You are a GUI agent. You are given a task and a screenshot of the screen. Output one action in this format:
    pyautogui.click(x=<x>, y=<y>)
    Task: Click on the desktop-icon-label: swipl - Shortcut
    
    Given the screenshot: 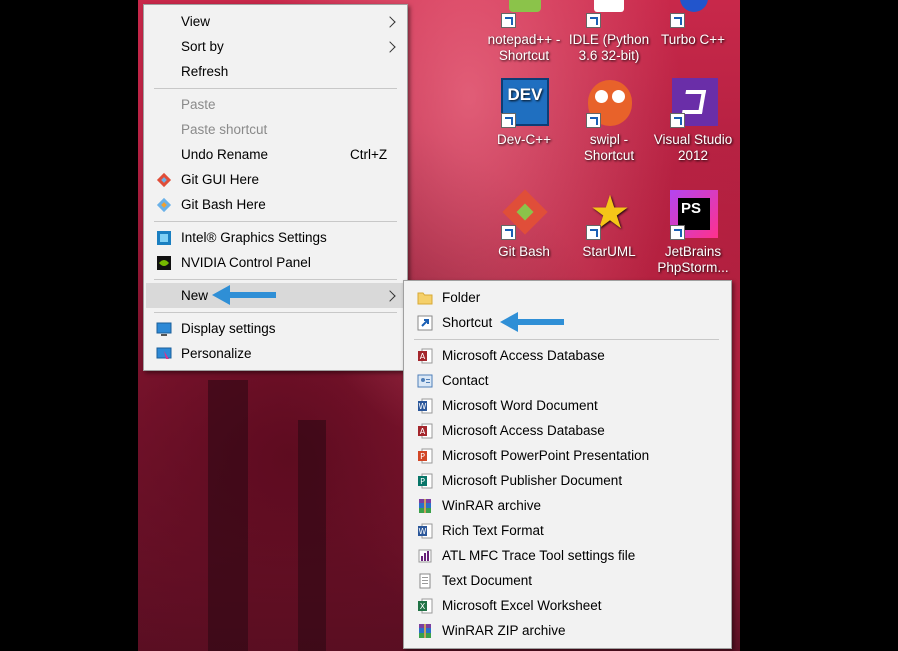 What is the action you would take?
    pyautogui.click(x=609, y=147)
    